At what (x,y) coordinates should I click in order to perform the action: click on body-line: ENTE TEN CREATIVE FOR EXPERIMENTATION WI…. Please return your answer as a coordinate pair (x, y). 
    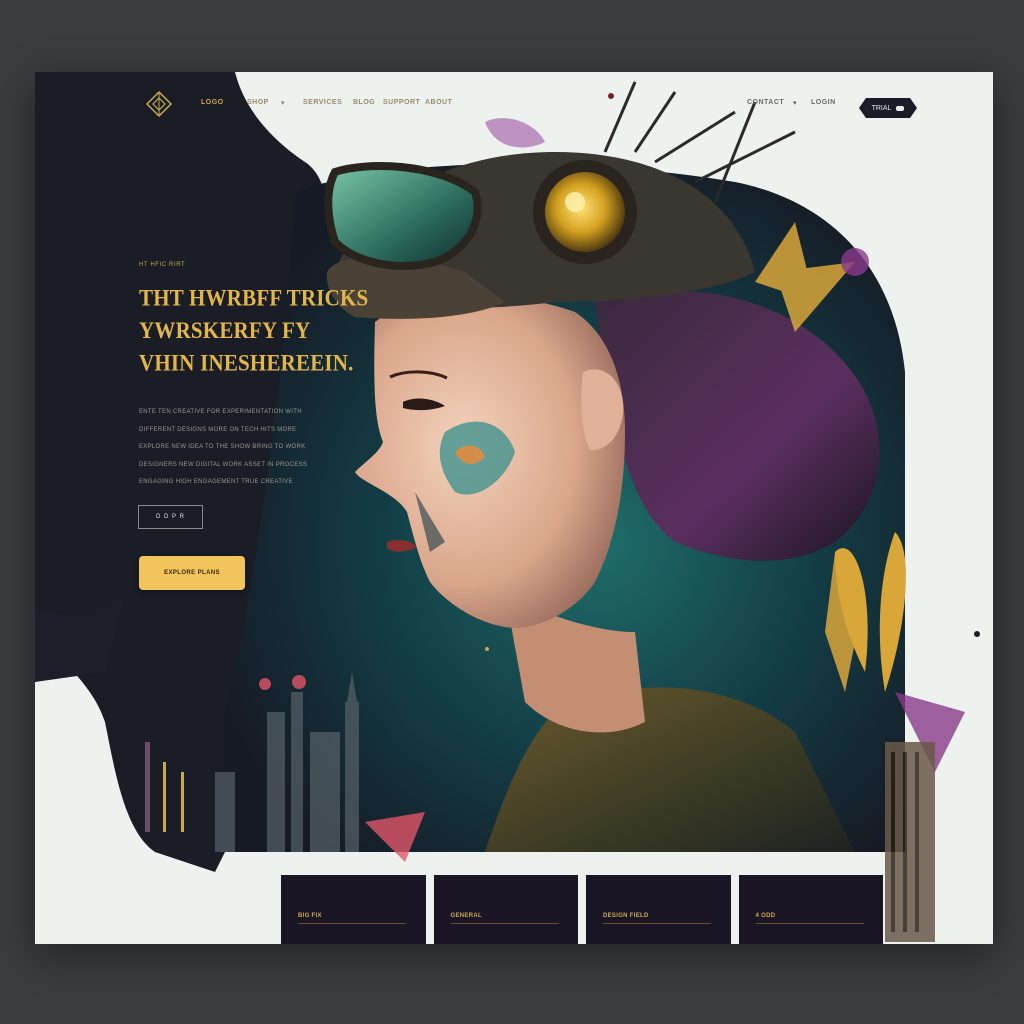
    Looking at the image, I should click on (220, 412).